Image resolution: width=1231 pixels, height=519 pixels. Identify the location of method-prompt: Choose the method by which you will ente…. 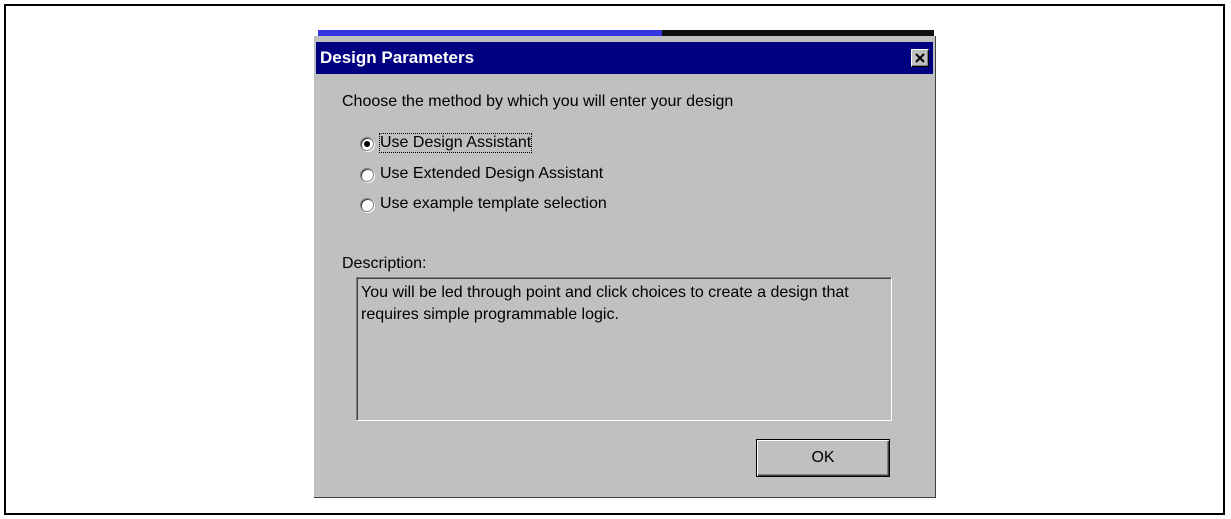
(538, 101).